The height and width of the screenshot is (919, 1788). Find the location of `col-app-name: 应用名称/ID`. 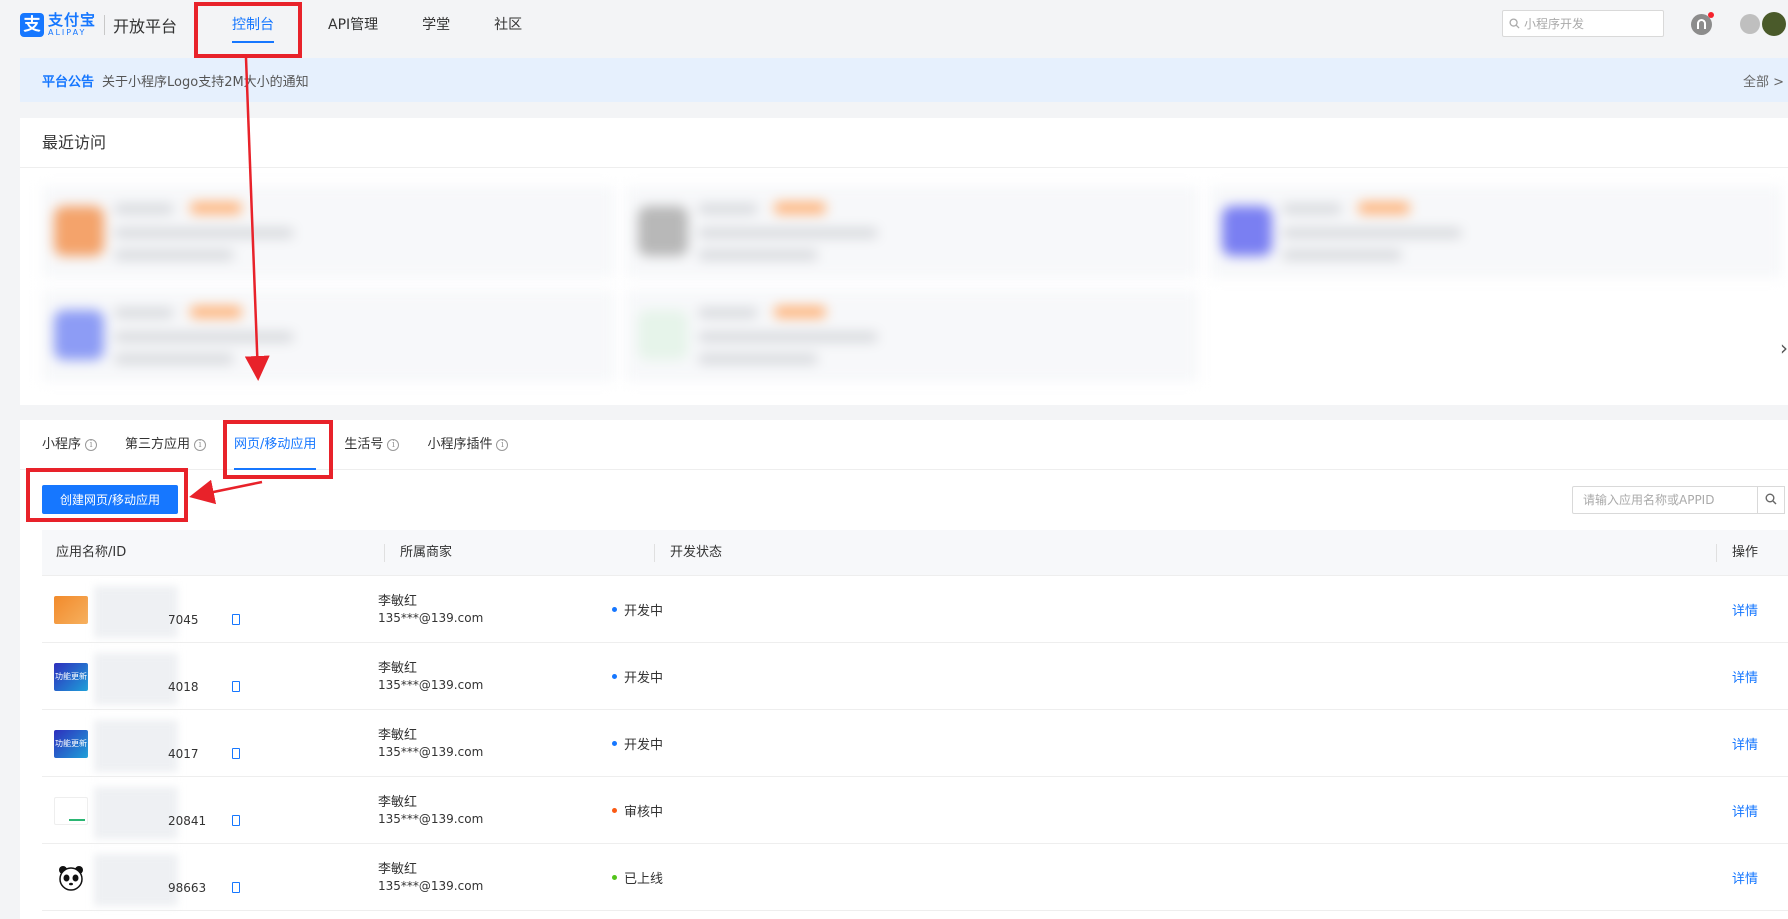

col-app-name: 应用名称/ID is located at coordinates (91, 552).